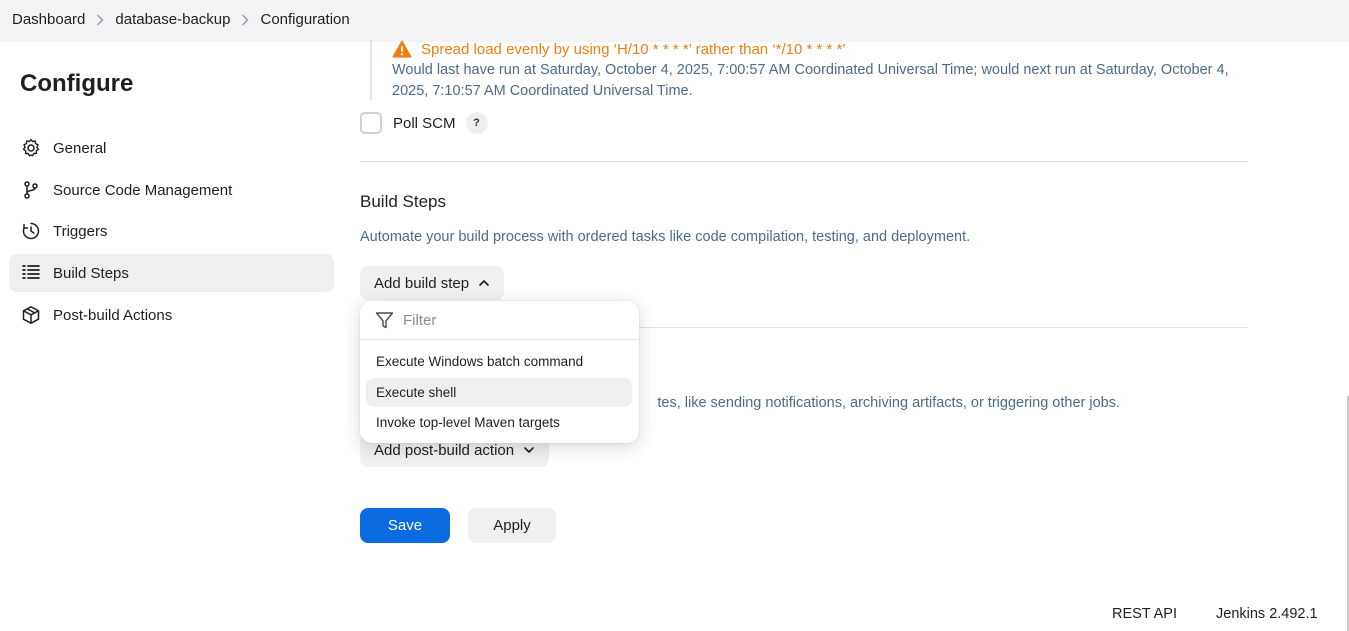 The height and width of the screenshot is (631, 1349). What do you see at coordinates (171, 231) in the screenshot?
I see `sidebar-item-triggers: Triggers` at bounding box center [171, 231].